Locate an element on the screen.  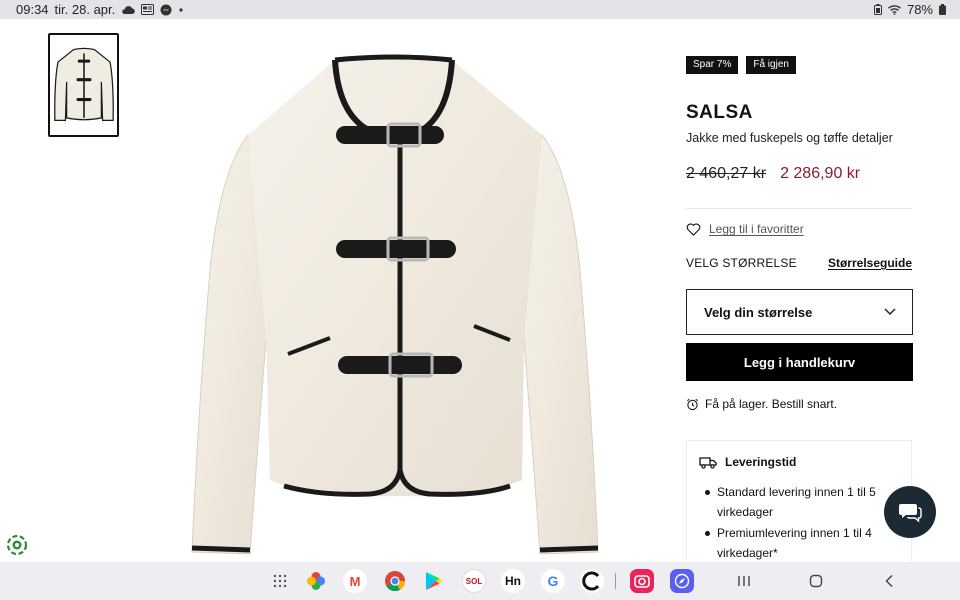
alarm-clock-icon is located at coordinates (692, 404).